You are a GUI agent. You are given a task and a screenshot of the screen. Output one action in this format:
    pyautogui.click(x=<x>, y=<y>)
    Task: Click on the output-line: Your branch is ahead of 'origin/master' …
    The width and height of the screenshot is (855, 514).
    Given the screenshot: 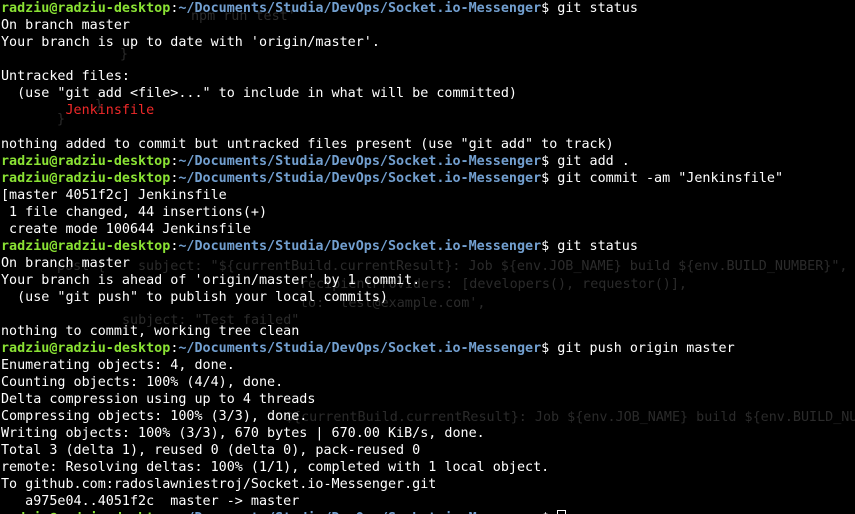 What is the action you would take?
    pyautogui.click(x=426, y=280)
    